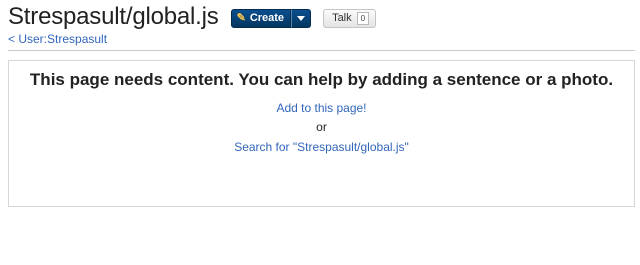 This screenshot has height=265, width=640. I want to click on pencil-icon: ✎, so click(241, 17).